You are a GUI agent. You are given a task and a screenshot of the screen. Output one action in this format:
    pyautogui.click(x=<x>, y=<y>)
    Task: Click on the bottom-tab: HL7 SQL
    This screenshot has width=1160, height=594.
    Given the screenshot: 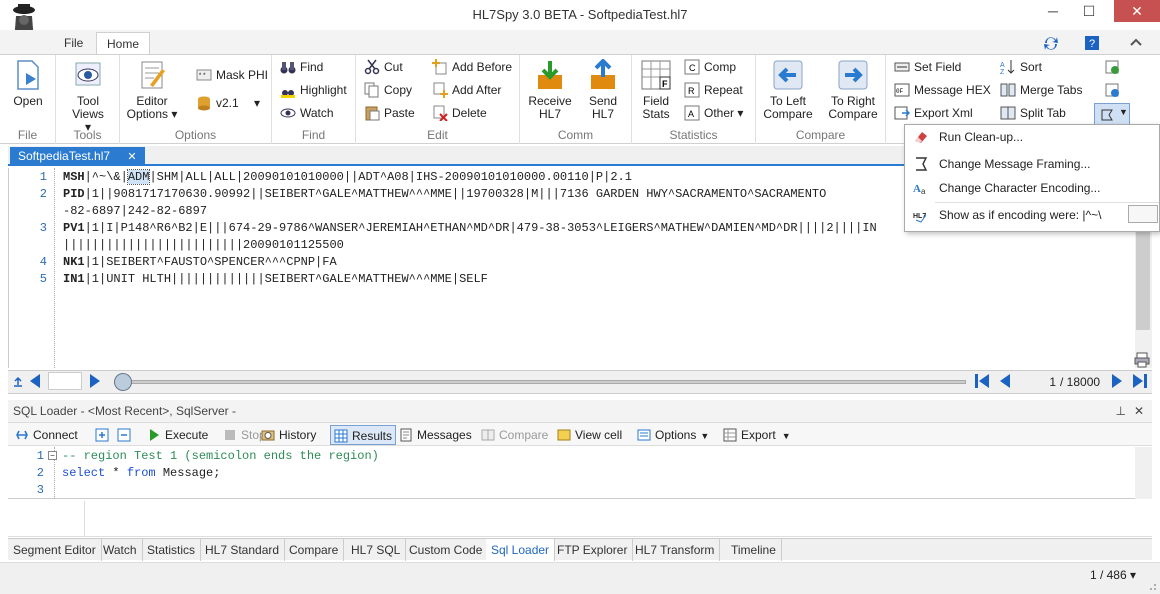 What is the action you would take?
    pyautogui.click(x=376, y=550)
    